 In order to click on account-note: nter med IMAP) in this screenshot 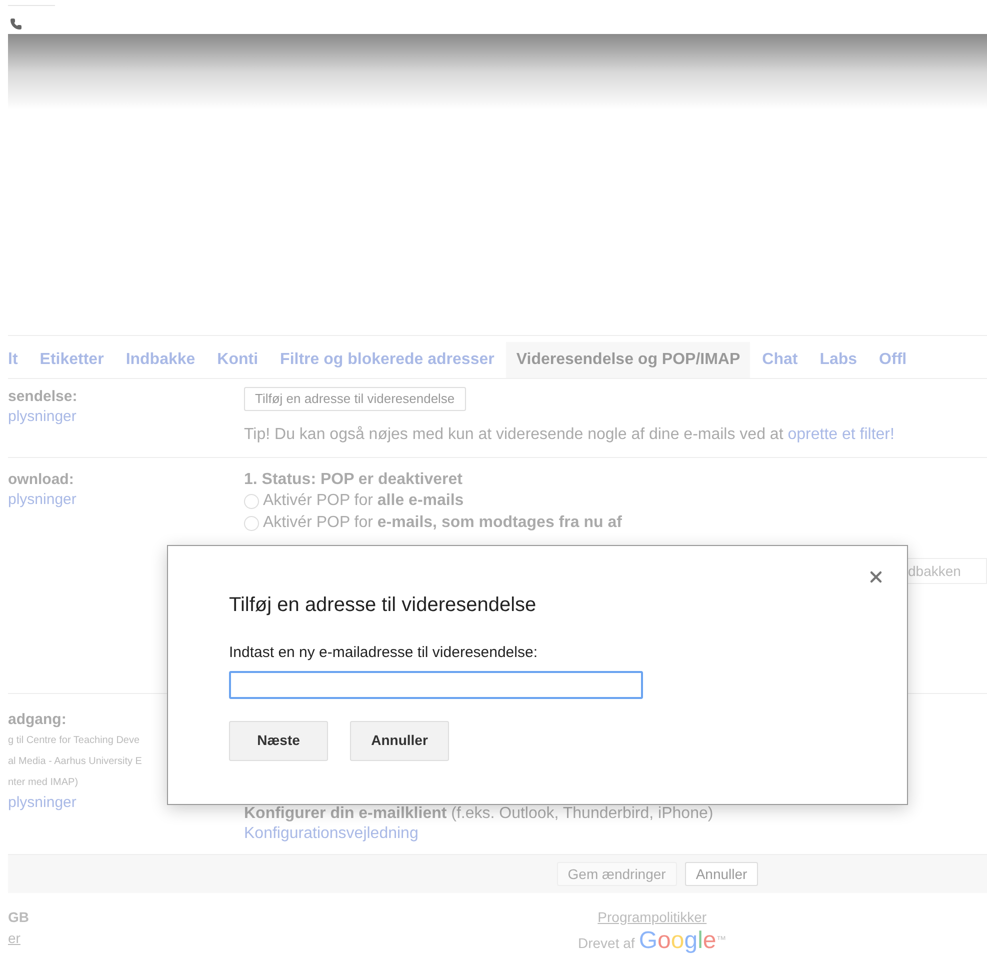, I will do `click(44, 783)`.